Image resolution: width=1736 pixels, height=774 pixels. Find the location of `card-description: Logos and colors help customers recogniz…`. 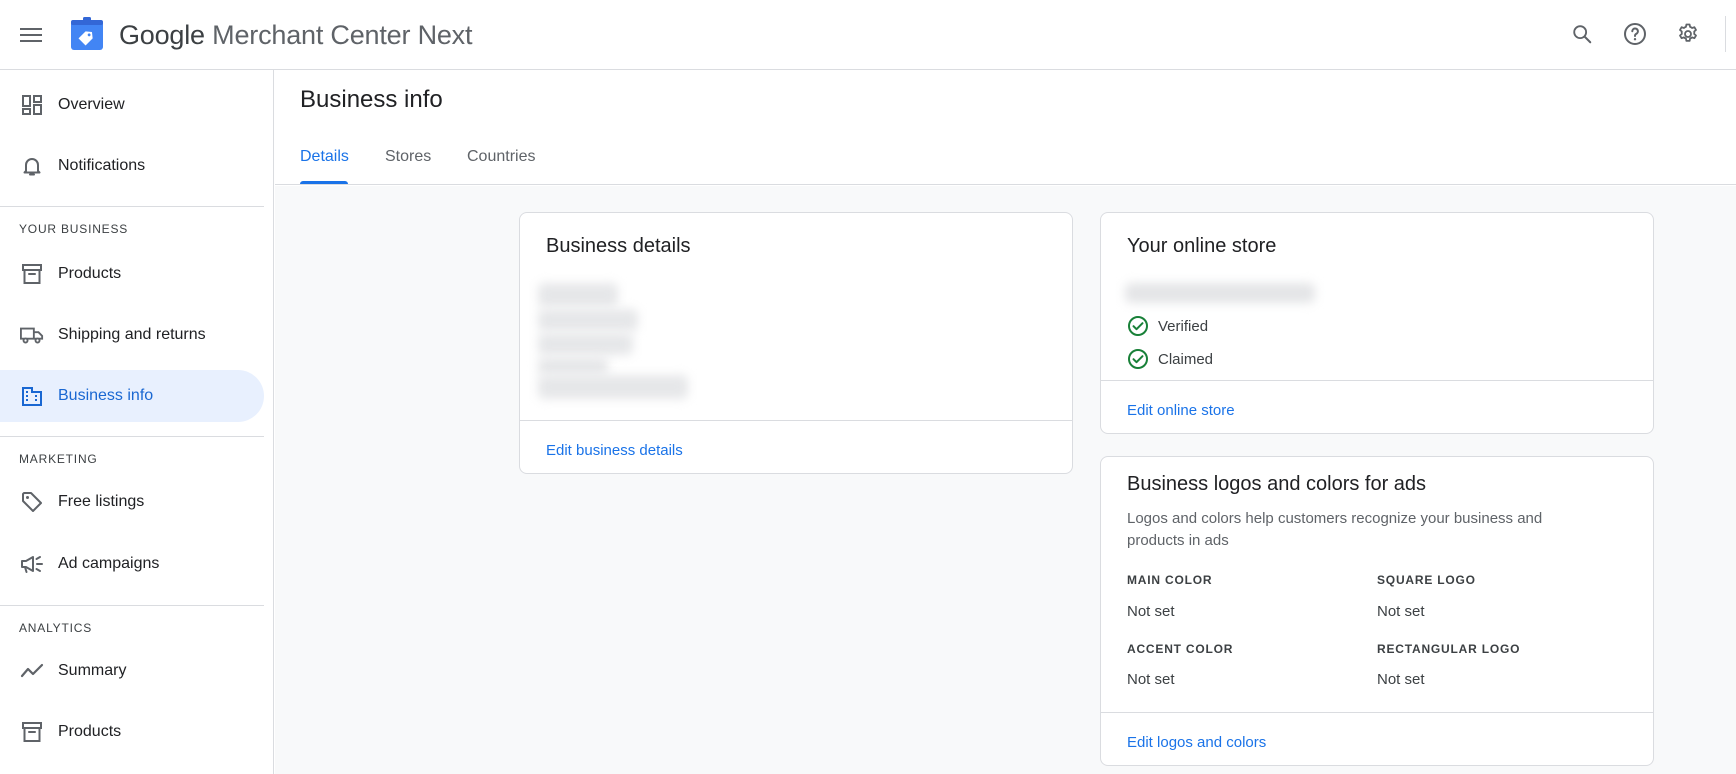

card-description: Logos and colors help customers recogniz… is located at coordinates (1335, 529).